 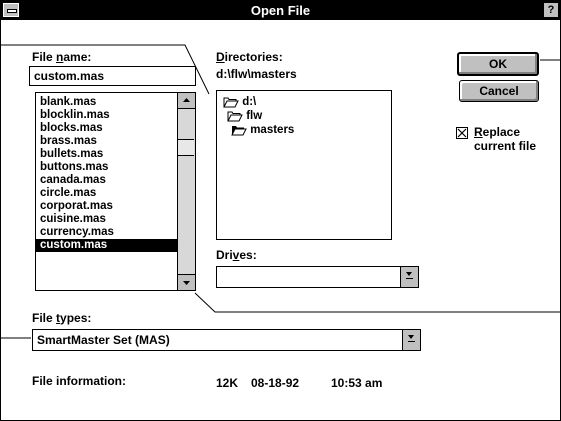 What do you see at coordinates (105, 69) in the screenshot?
I see `callout-line-directories` at bounding box center [105, 69].